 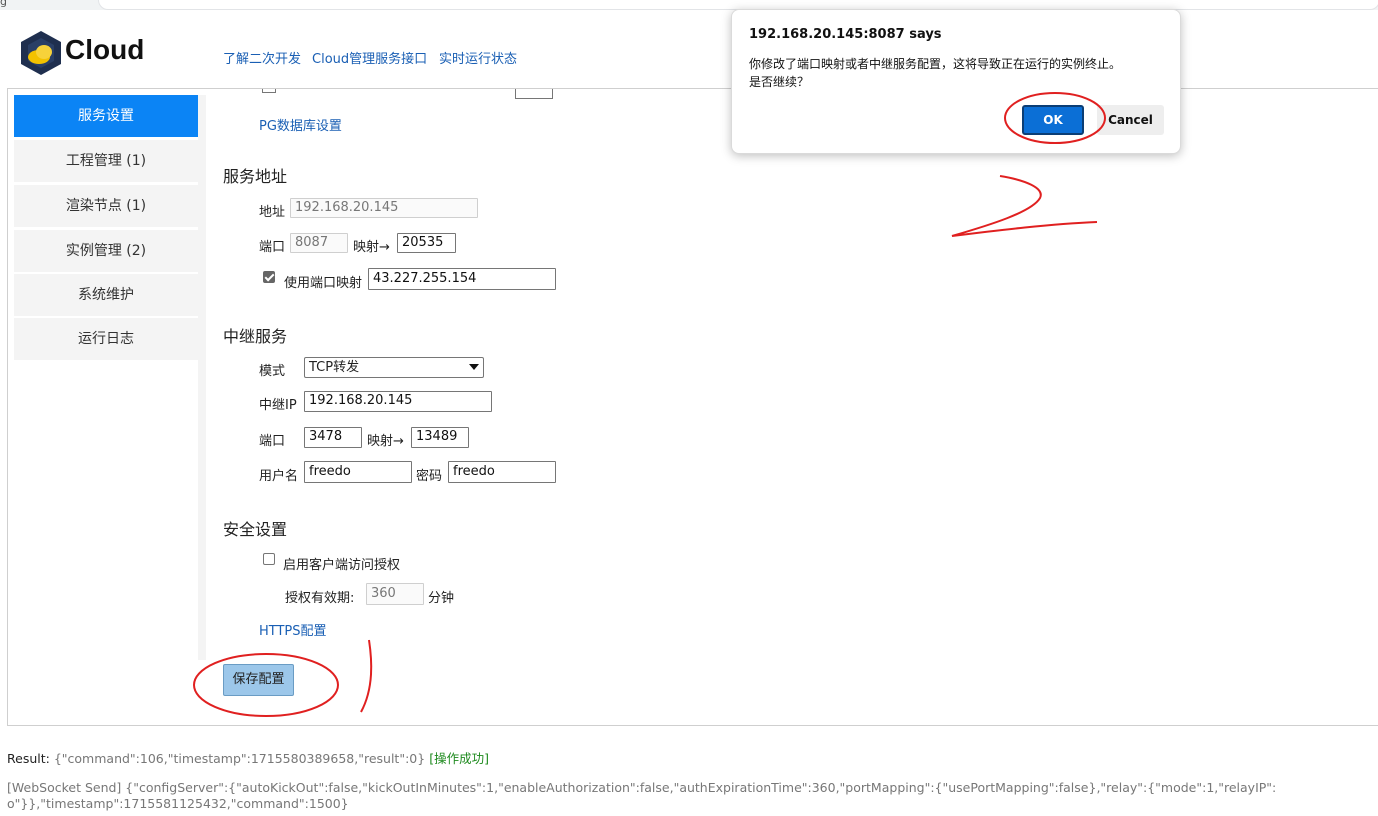 I want to click on relay-port-field: 3478, so click(x=333, y=437).